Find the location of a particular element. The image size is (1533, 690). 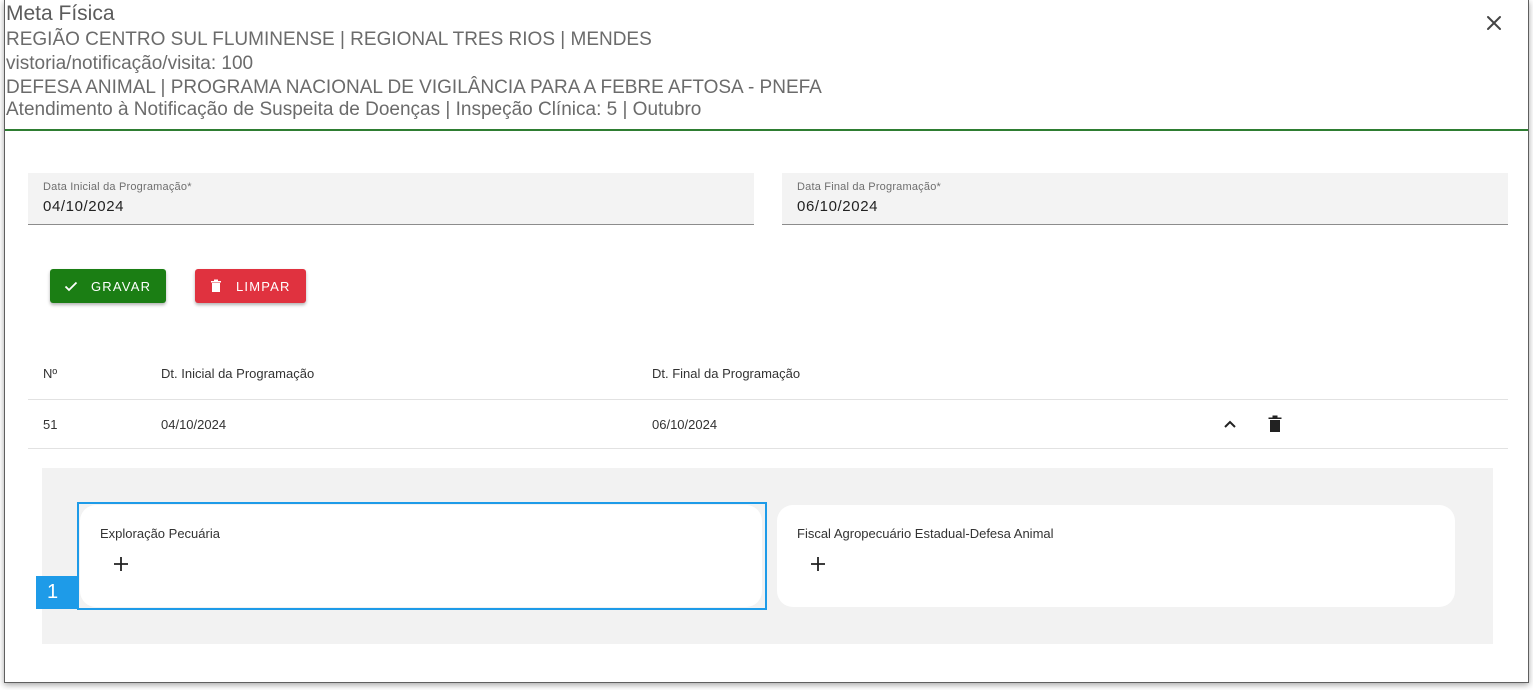

column-header-end-date: Dt. Final da Programação is located at coordinates (726, 373).